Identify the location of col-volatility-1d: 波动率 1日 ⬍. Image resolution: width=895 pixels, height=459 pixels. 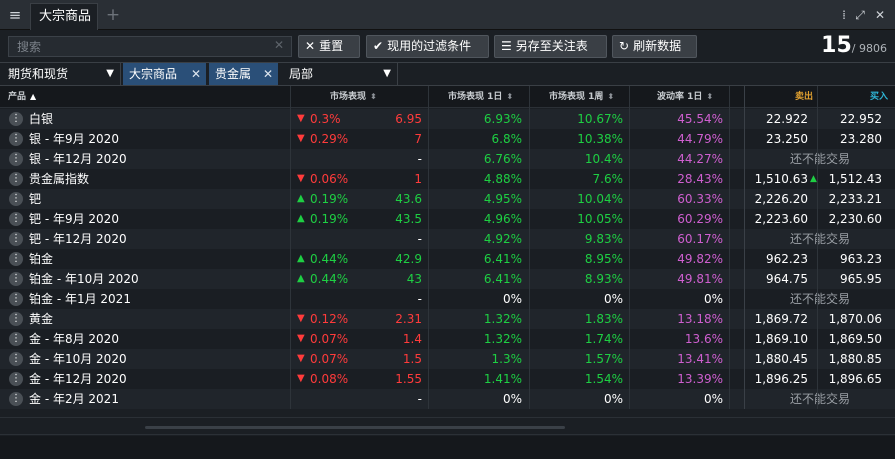
(685, 97).